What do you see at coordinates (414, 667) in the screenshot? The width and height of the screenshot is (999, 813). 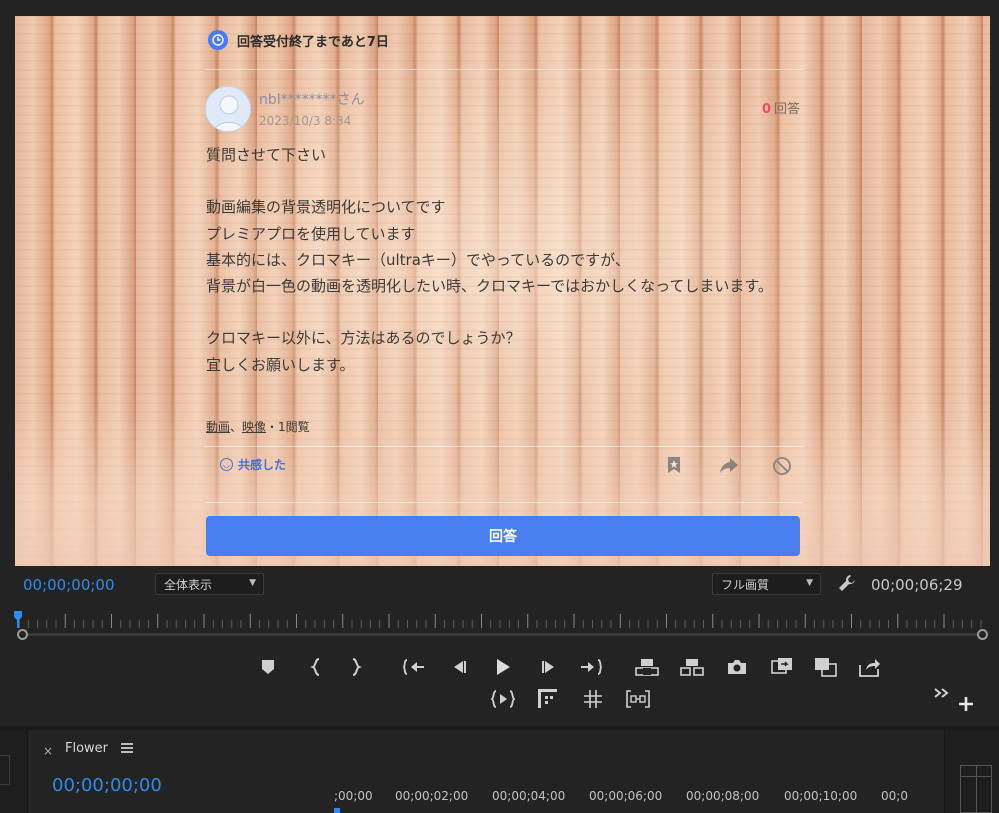 I see `go-to-in-icon` at bounding box center [414, 667].